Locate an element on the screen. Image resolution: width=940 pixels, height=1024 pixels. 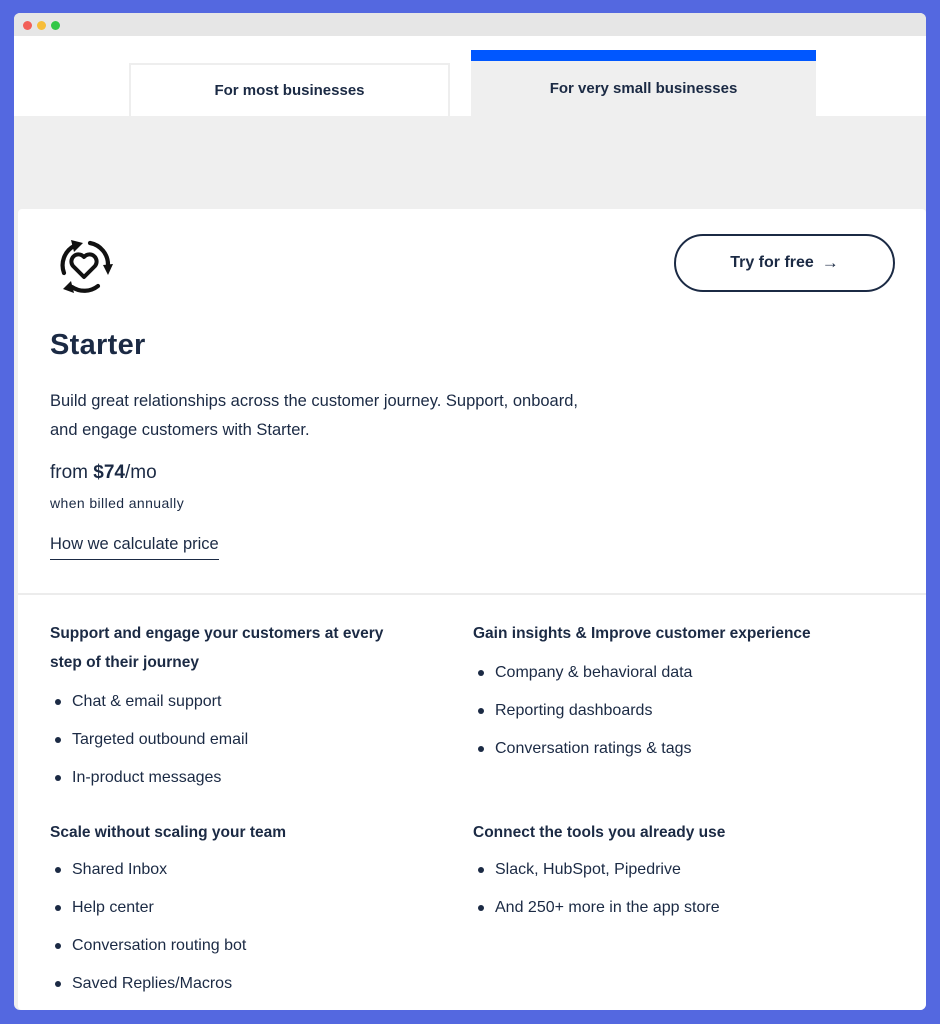
feature-item: Shared Inbox is located at coordinates (230, 870).